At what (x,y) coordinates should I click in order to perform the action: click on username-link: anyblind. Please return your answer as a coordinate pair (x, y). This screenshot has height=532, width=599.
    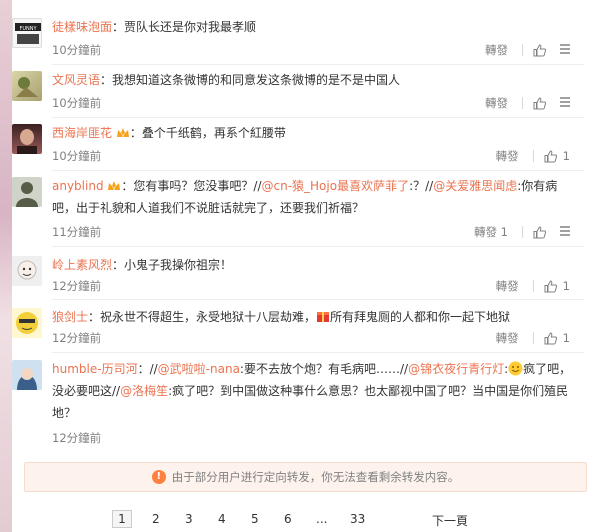
    Looking at the image, I should click on (78, 186).